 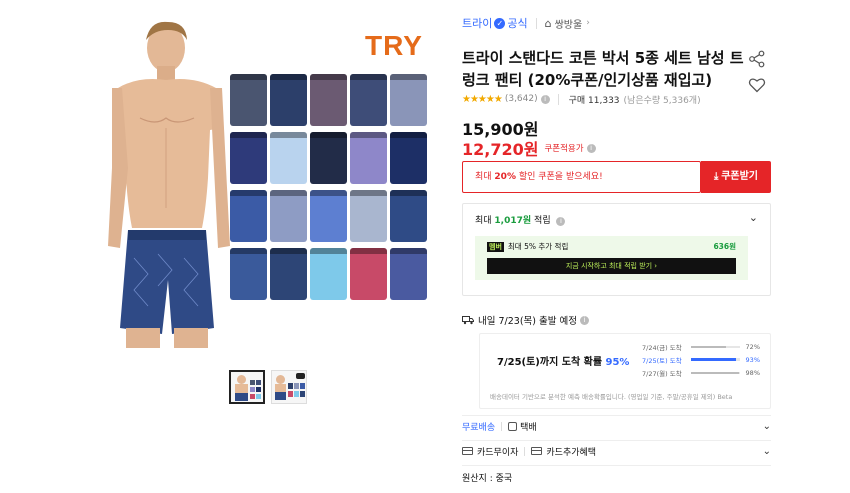 I want to click on origin-row: 원산지 : 중국, so click(x=616, y=477).